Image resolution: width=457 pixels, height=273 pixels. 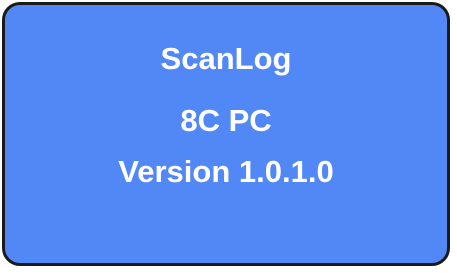 I want to click on device-model: 8C PC, so click(x=226, y=120).